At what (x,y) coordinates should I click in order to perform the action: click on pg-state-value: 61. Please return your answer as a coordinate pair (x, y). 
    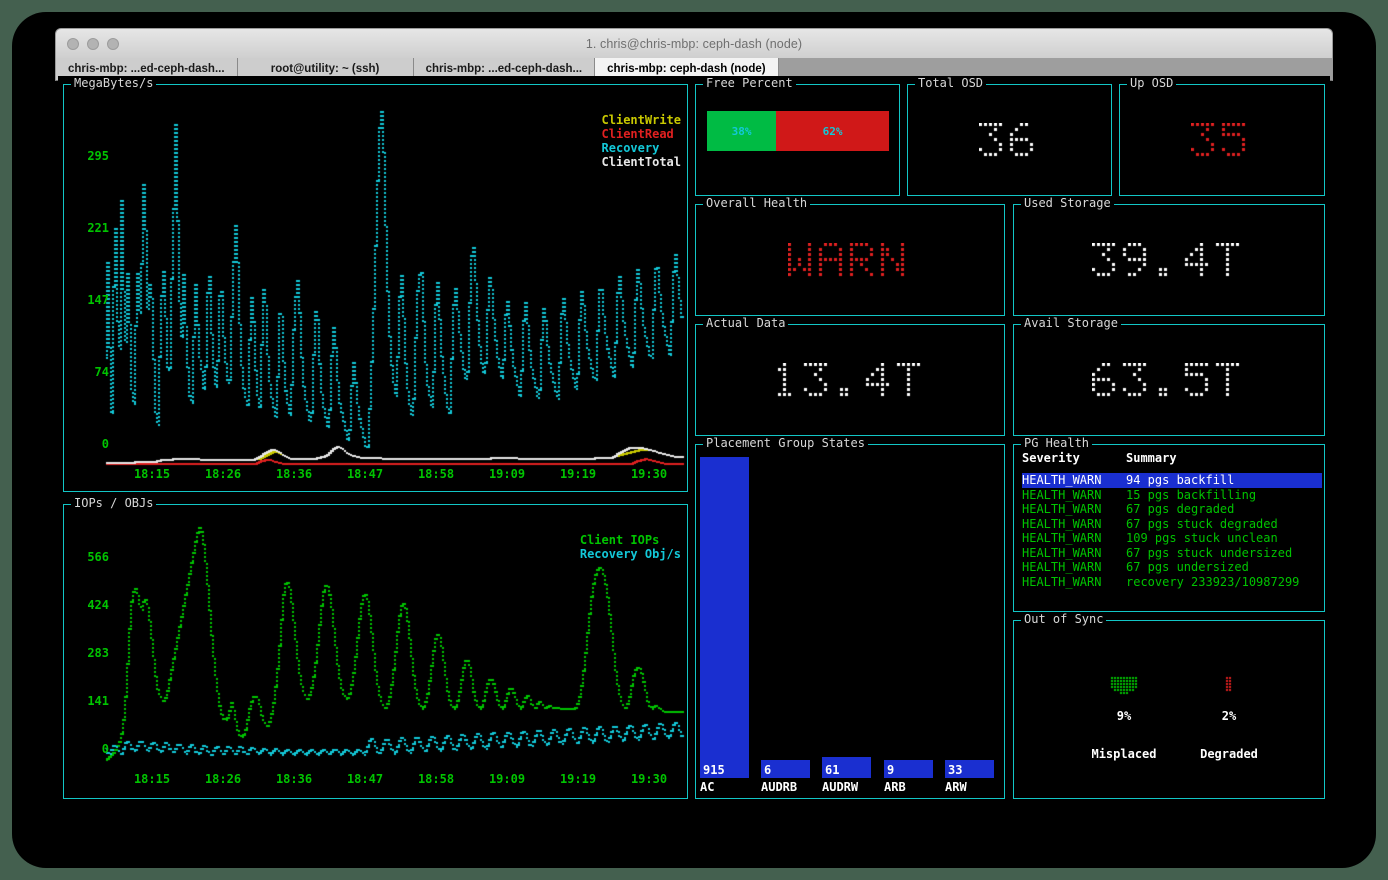
    Looking at the image, I should click on (832, 770).